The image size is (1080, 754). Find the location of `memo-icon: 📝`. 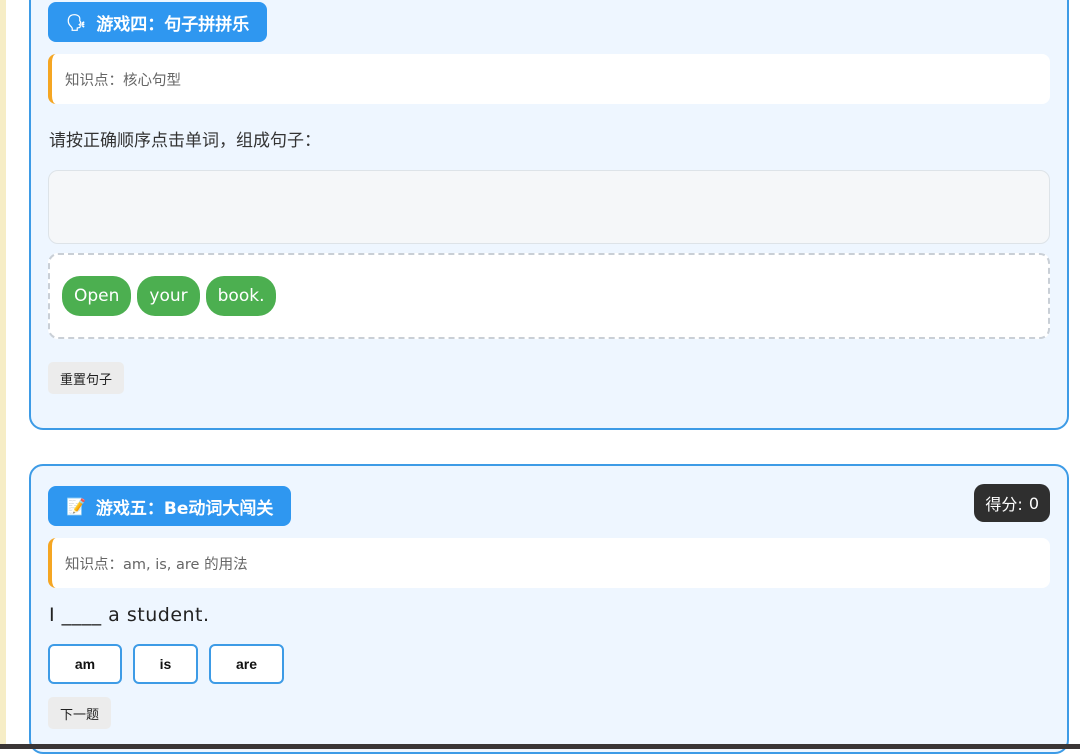

memo-icon: 📝 is located at coordinates (76, 506).